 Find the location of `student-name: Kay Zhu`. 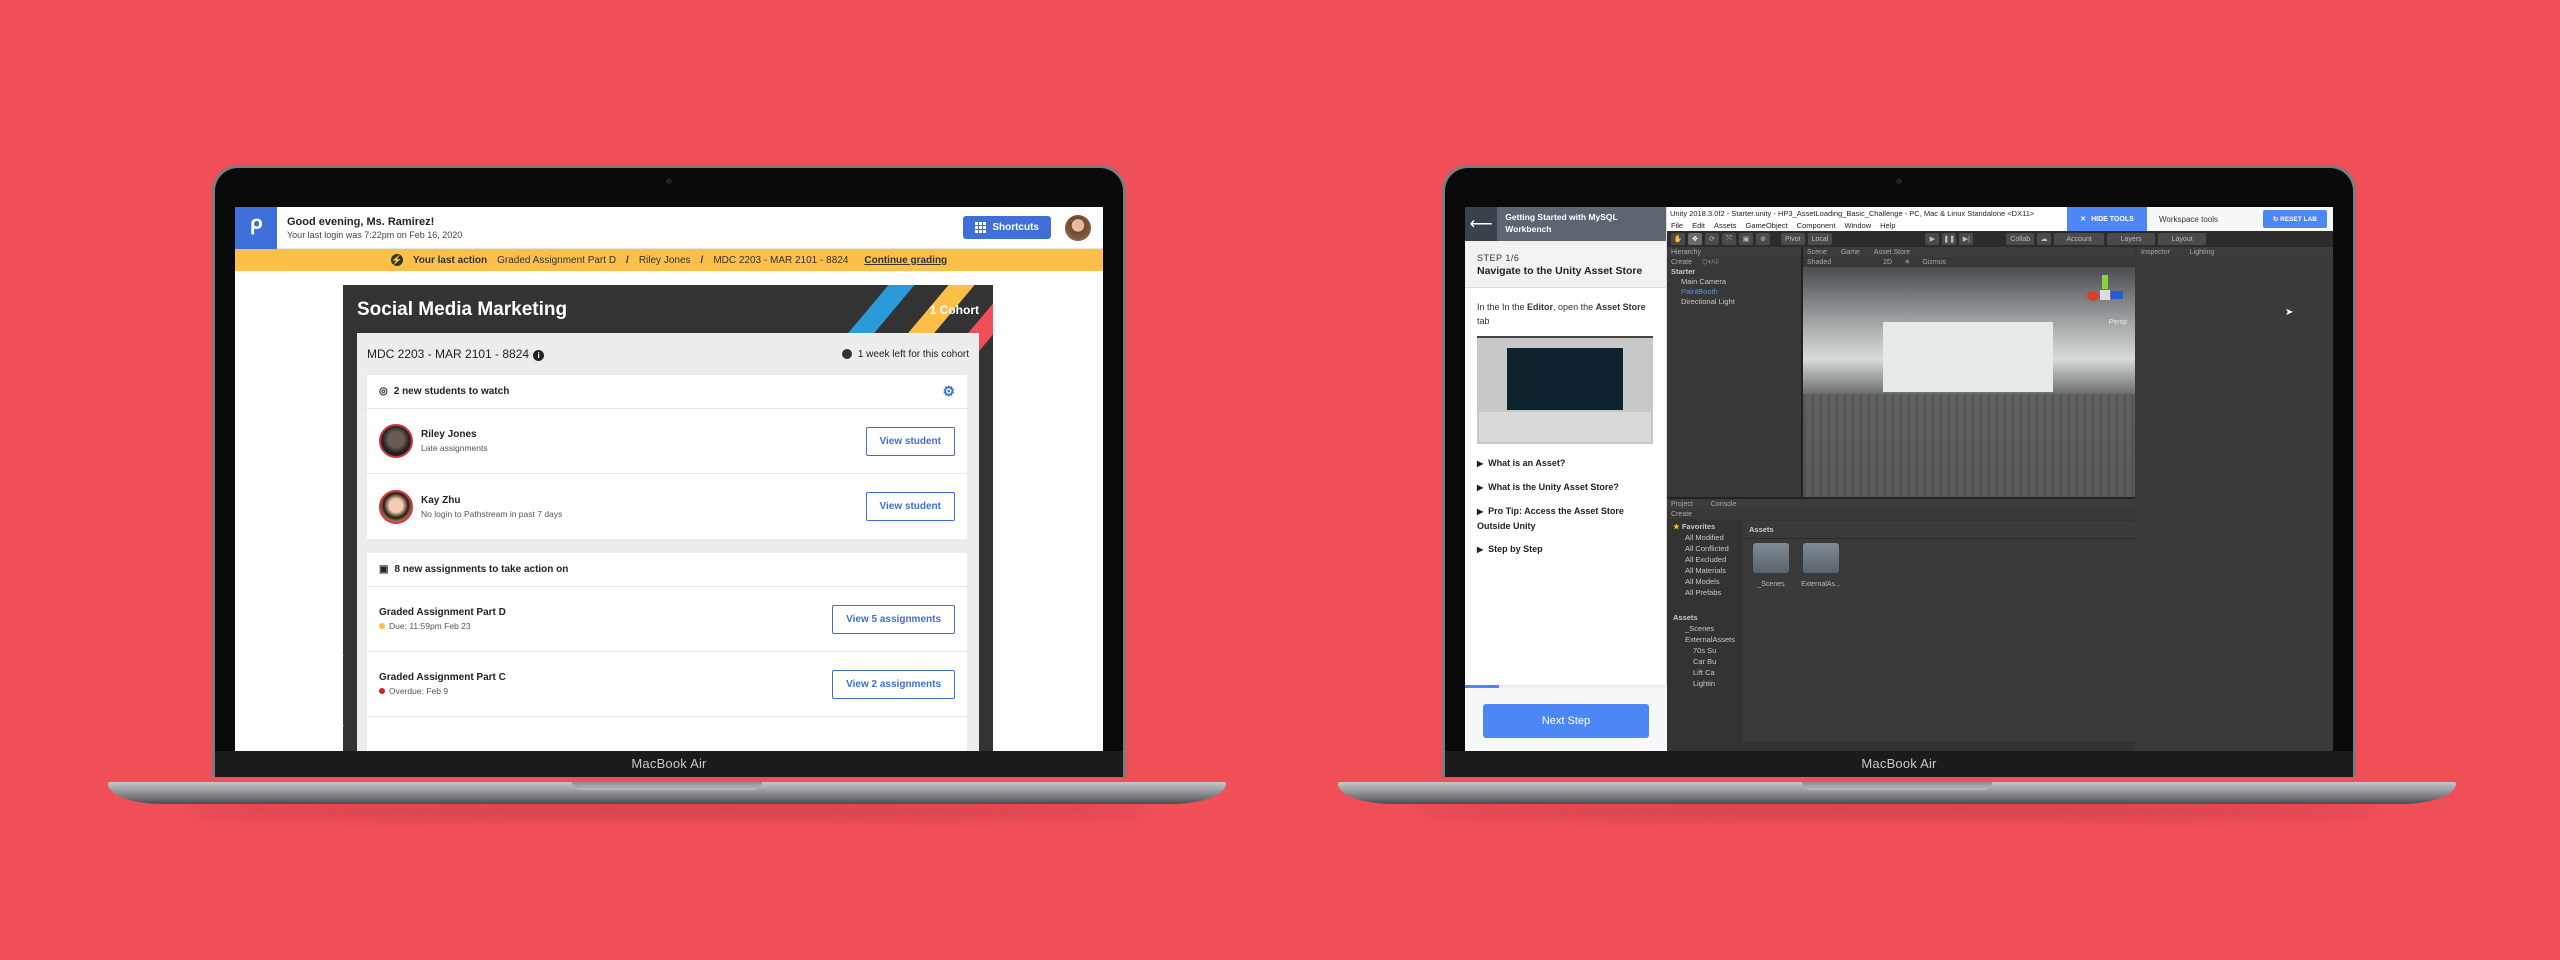

student-name: Kay Zhu is located at coordinates (441, 500).